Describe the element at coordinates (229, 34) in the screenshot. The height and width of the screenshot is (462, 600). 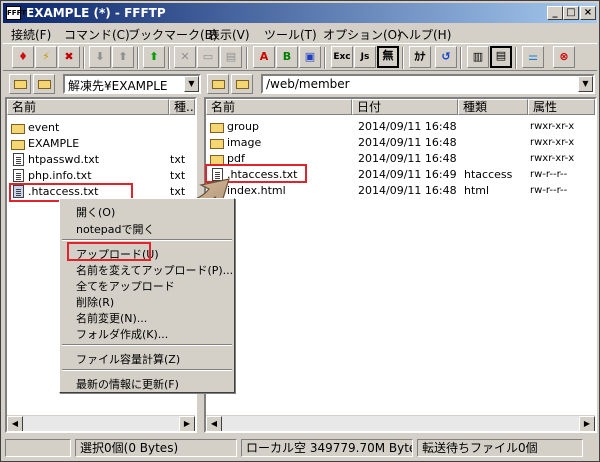
I see `menu-view: 表示(V)` at that location.